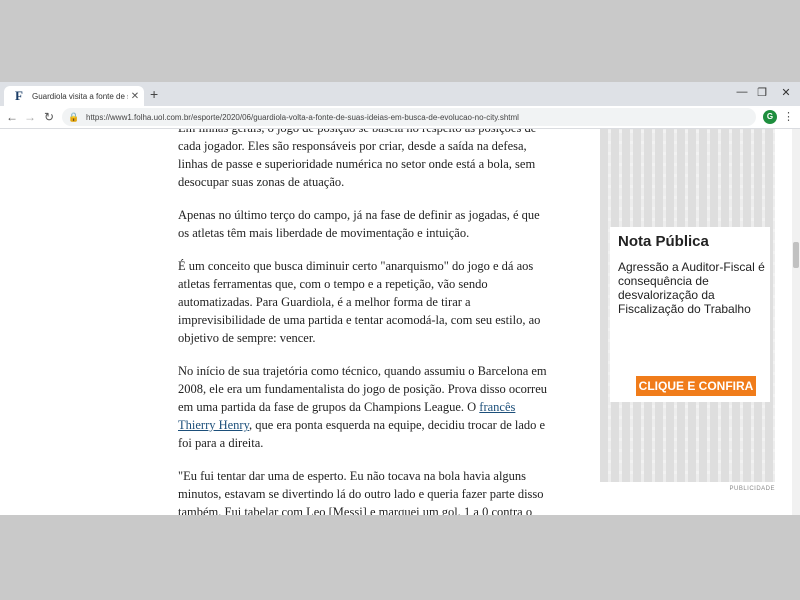 Image resolution: width=800 pixels, height=600 pixels. What do you see at coordinates (796, 322) in the screenshot?
I see `vertical-scrollbar` at bounding box center [796, 322].